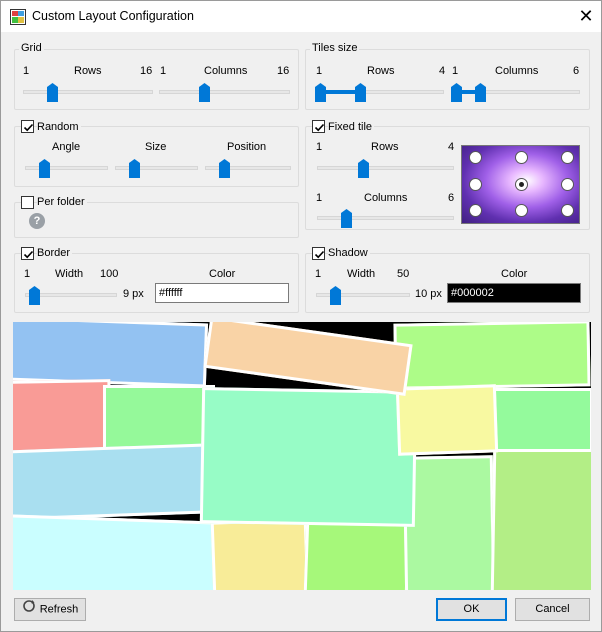 The width and height of the screenshot is (602, 632). I want to click on random-label: Random, so click(59, 127).